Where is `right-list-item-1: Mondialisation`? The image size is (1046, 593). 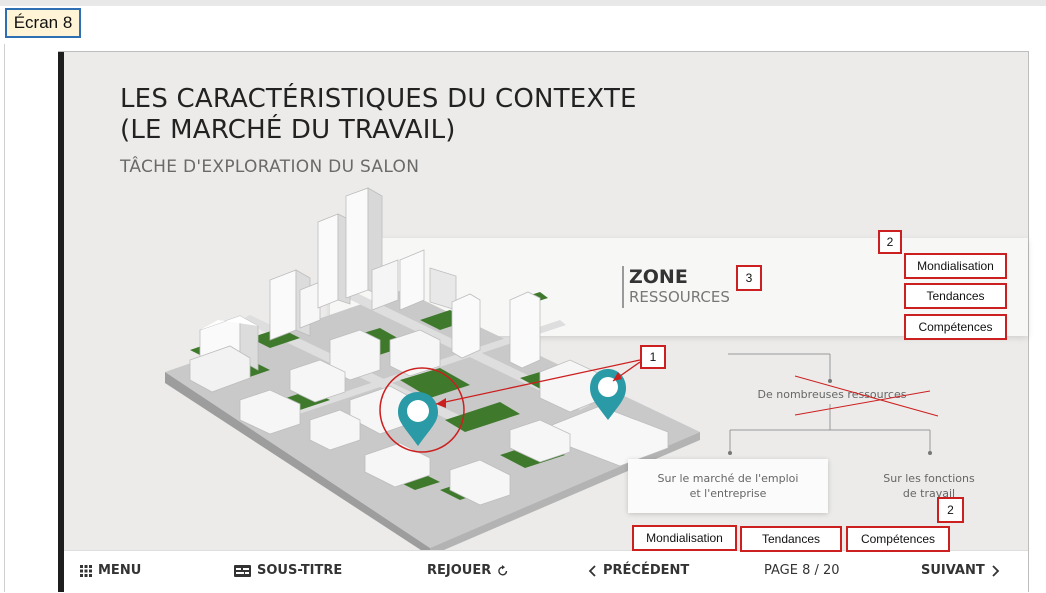
right-list-item-1: Mondialisation is located at coordinates (955, 266).